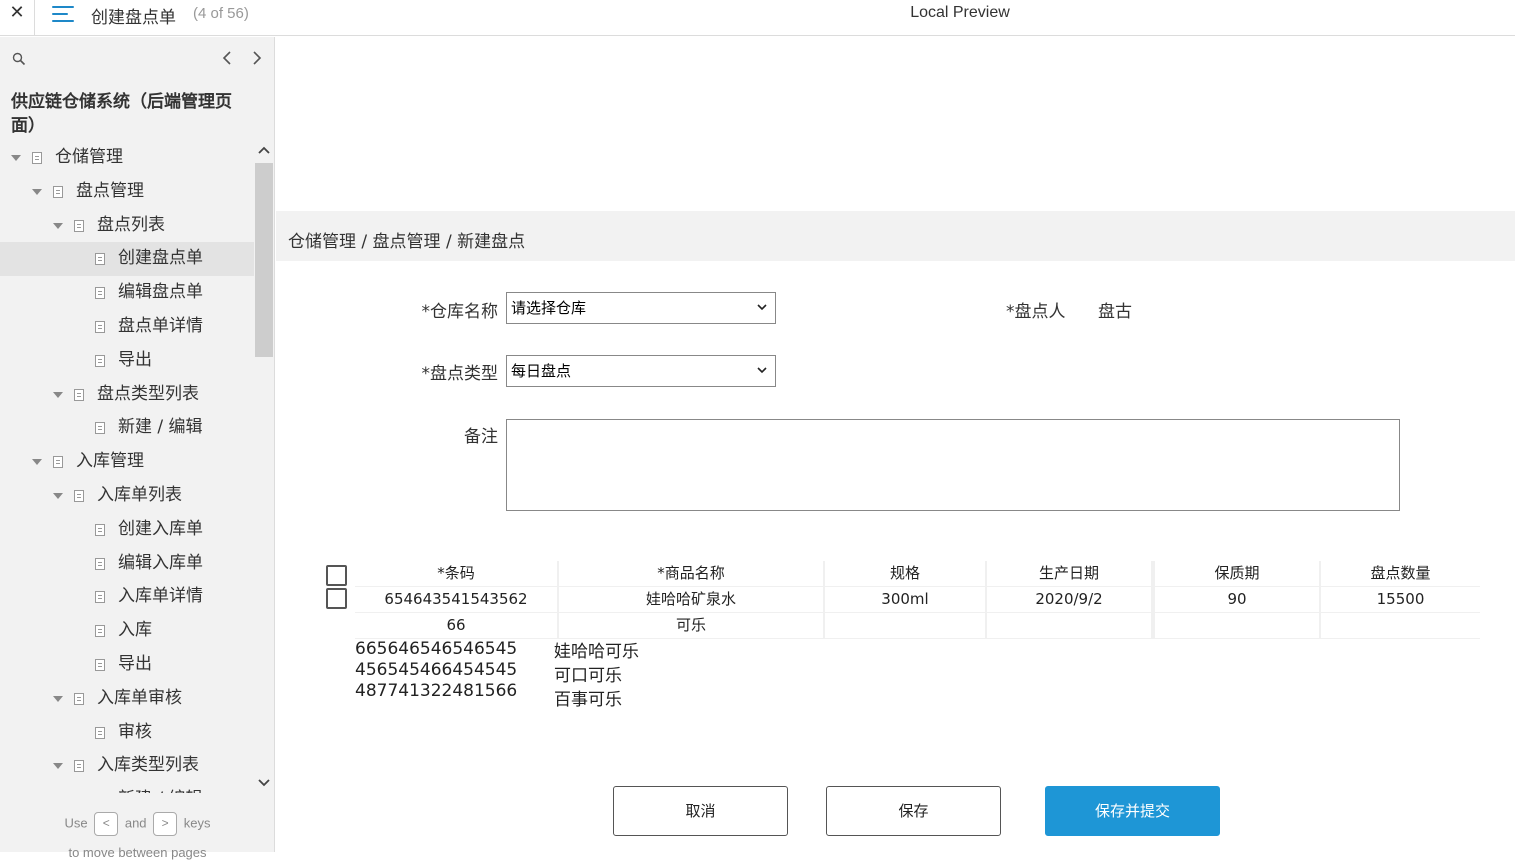  What do you see at coordinates (549, 308) in the screenshot?
I see `warehouse-select-value: 请选择仓库` at bounding box center [549, 308].